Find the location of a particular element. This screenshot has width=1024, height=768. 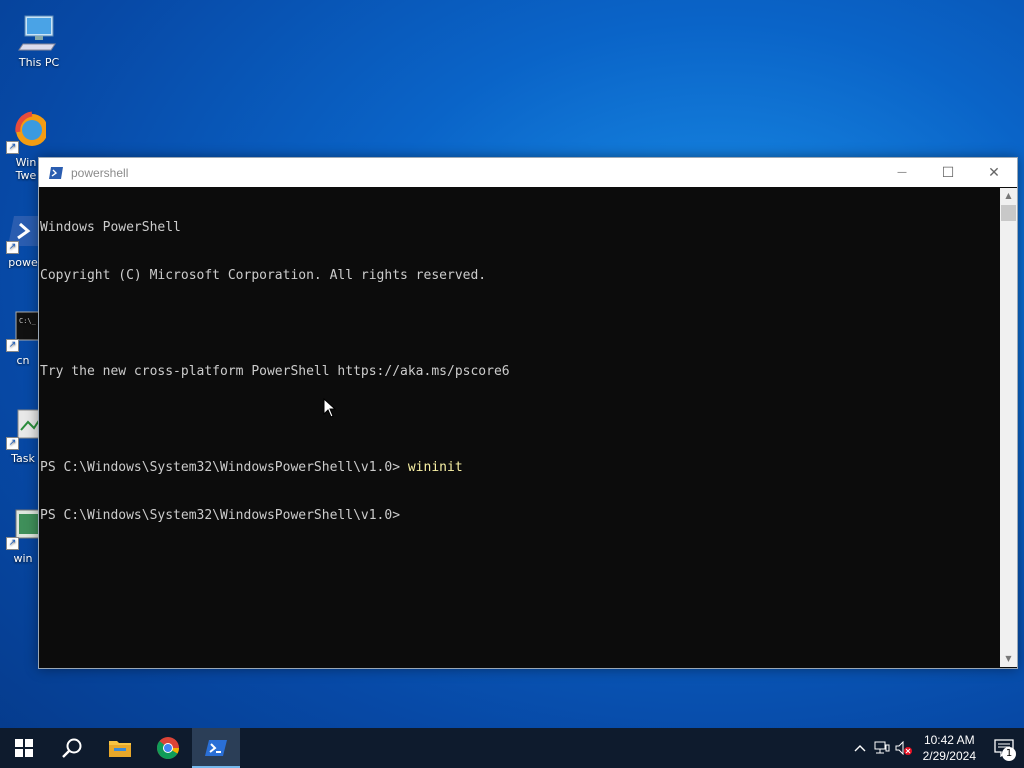

computer-icon is located at coordinates (39, 32).